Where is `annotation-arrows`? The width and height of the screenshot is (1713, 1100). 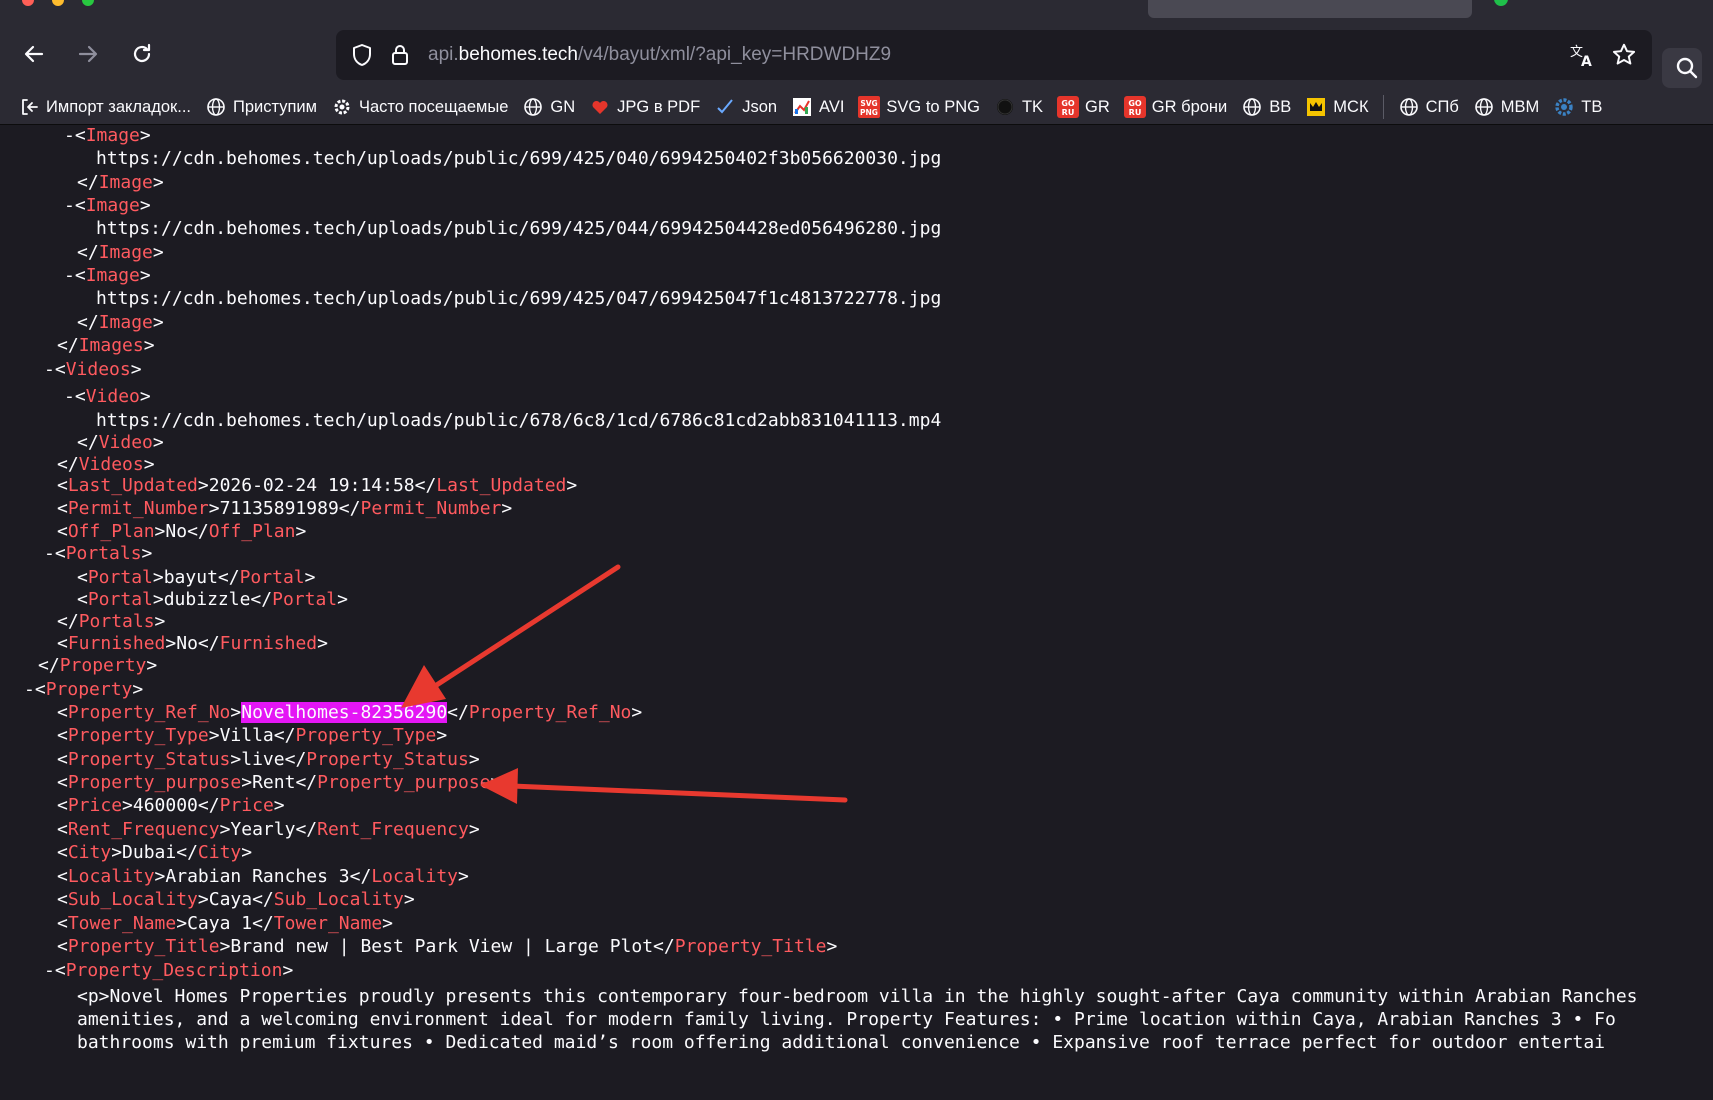 annotation-arrows is located at coordinates (624, 684).